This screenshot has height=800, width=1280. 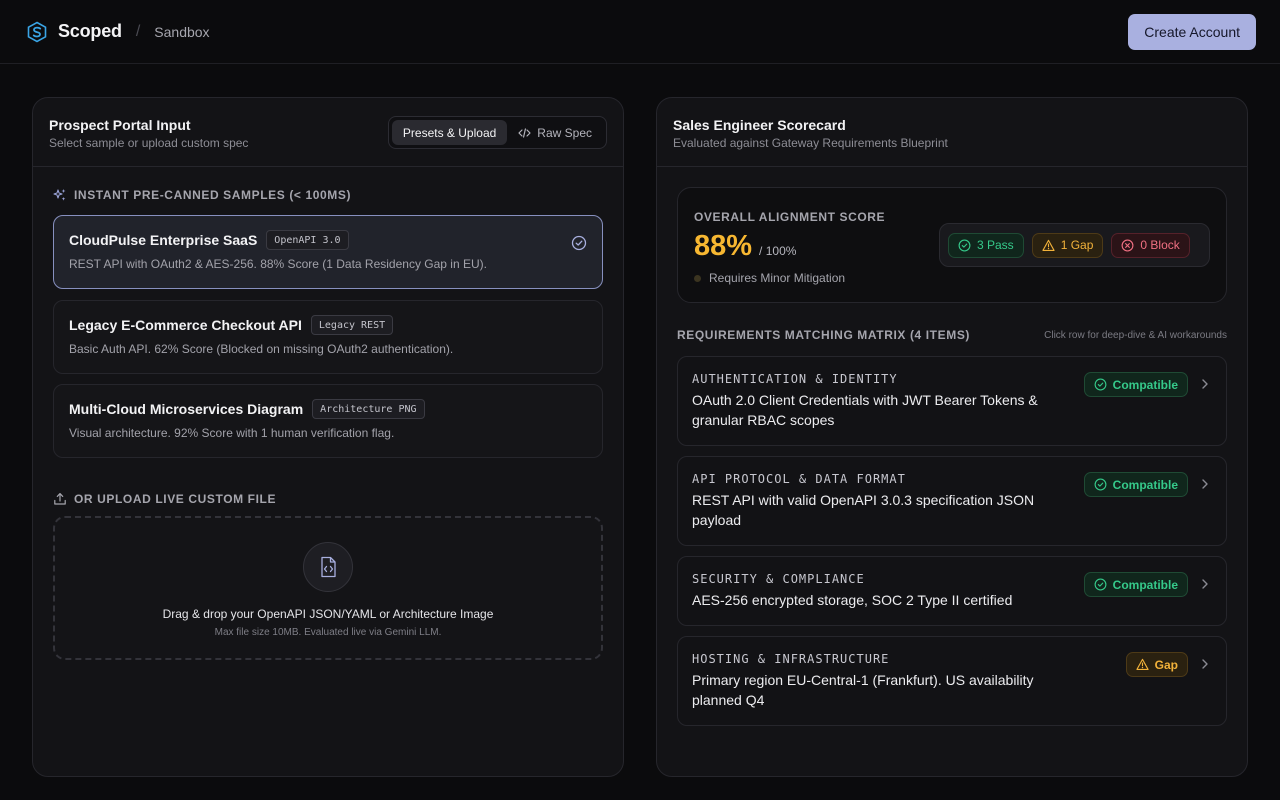 I want to click on gap-count: 1 Gap, so click(x=1077, y=245).